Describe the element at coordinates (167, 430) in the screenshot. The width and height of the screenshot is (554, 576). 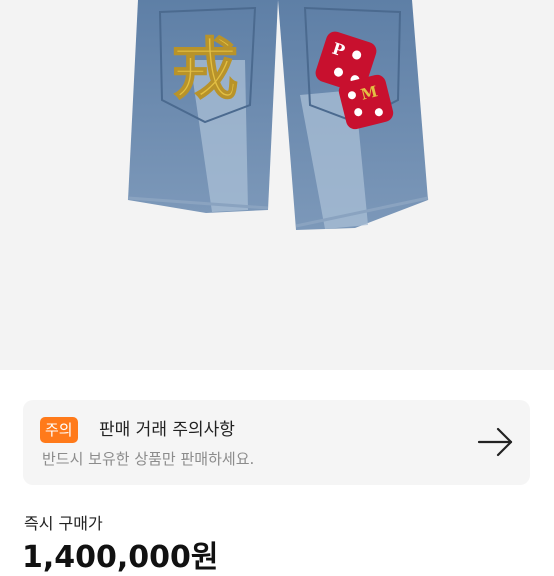
I see `notice-title: 판매 거래 주의사항` at that location.